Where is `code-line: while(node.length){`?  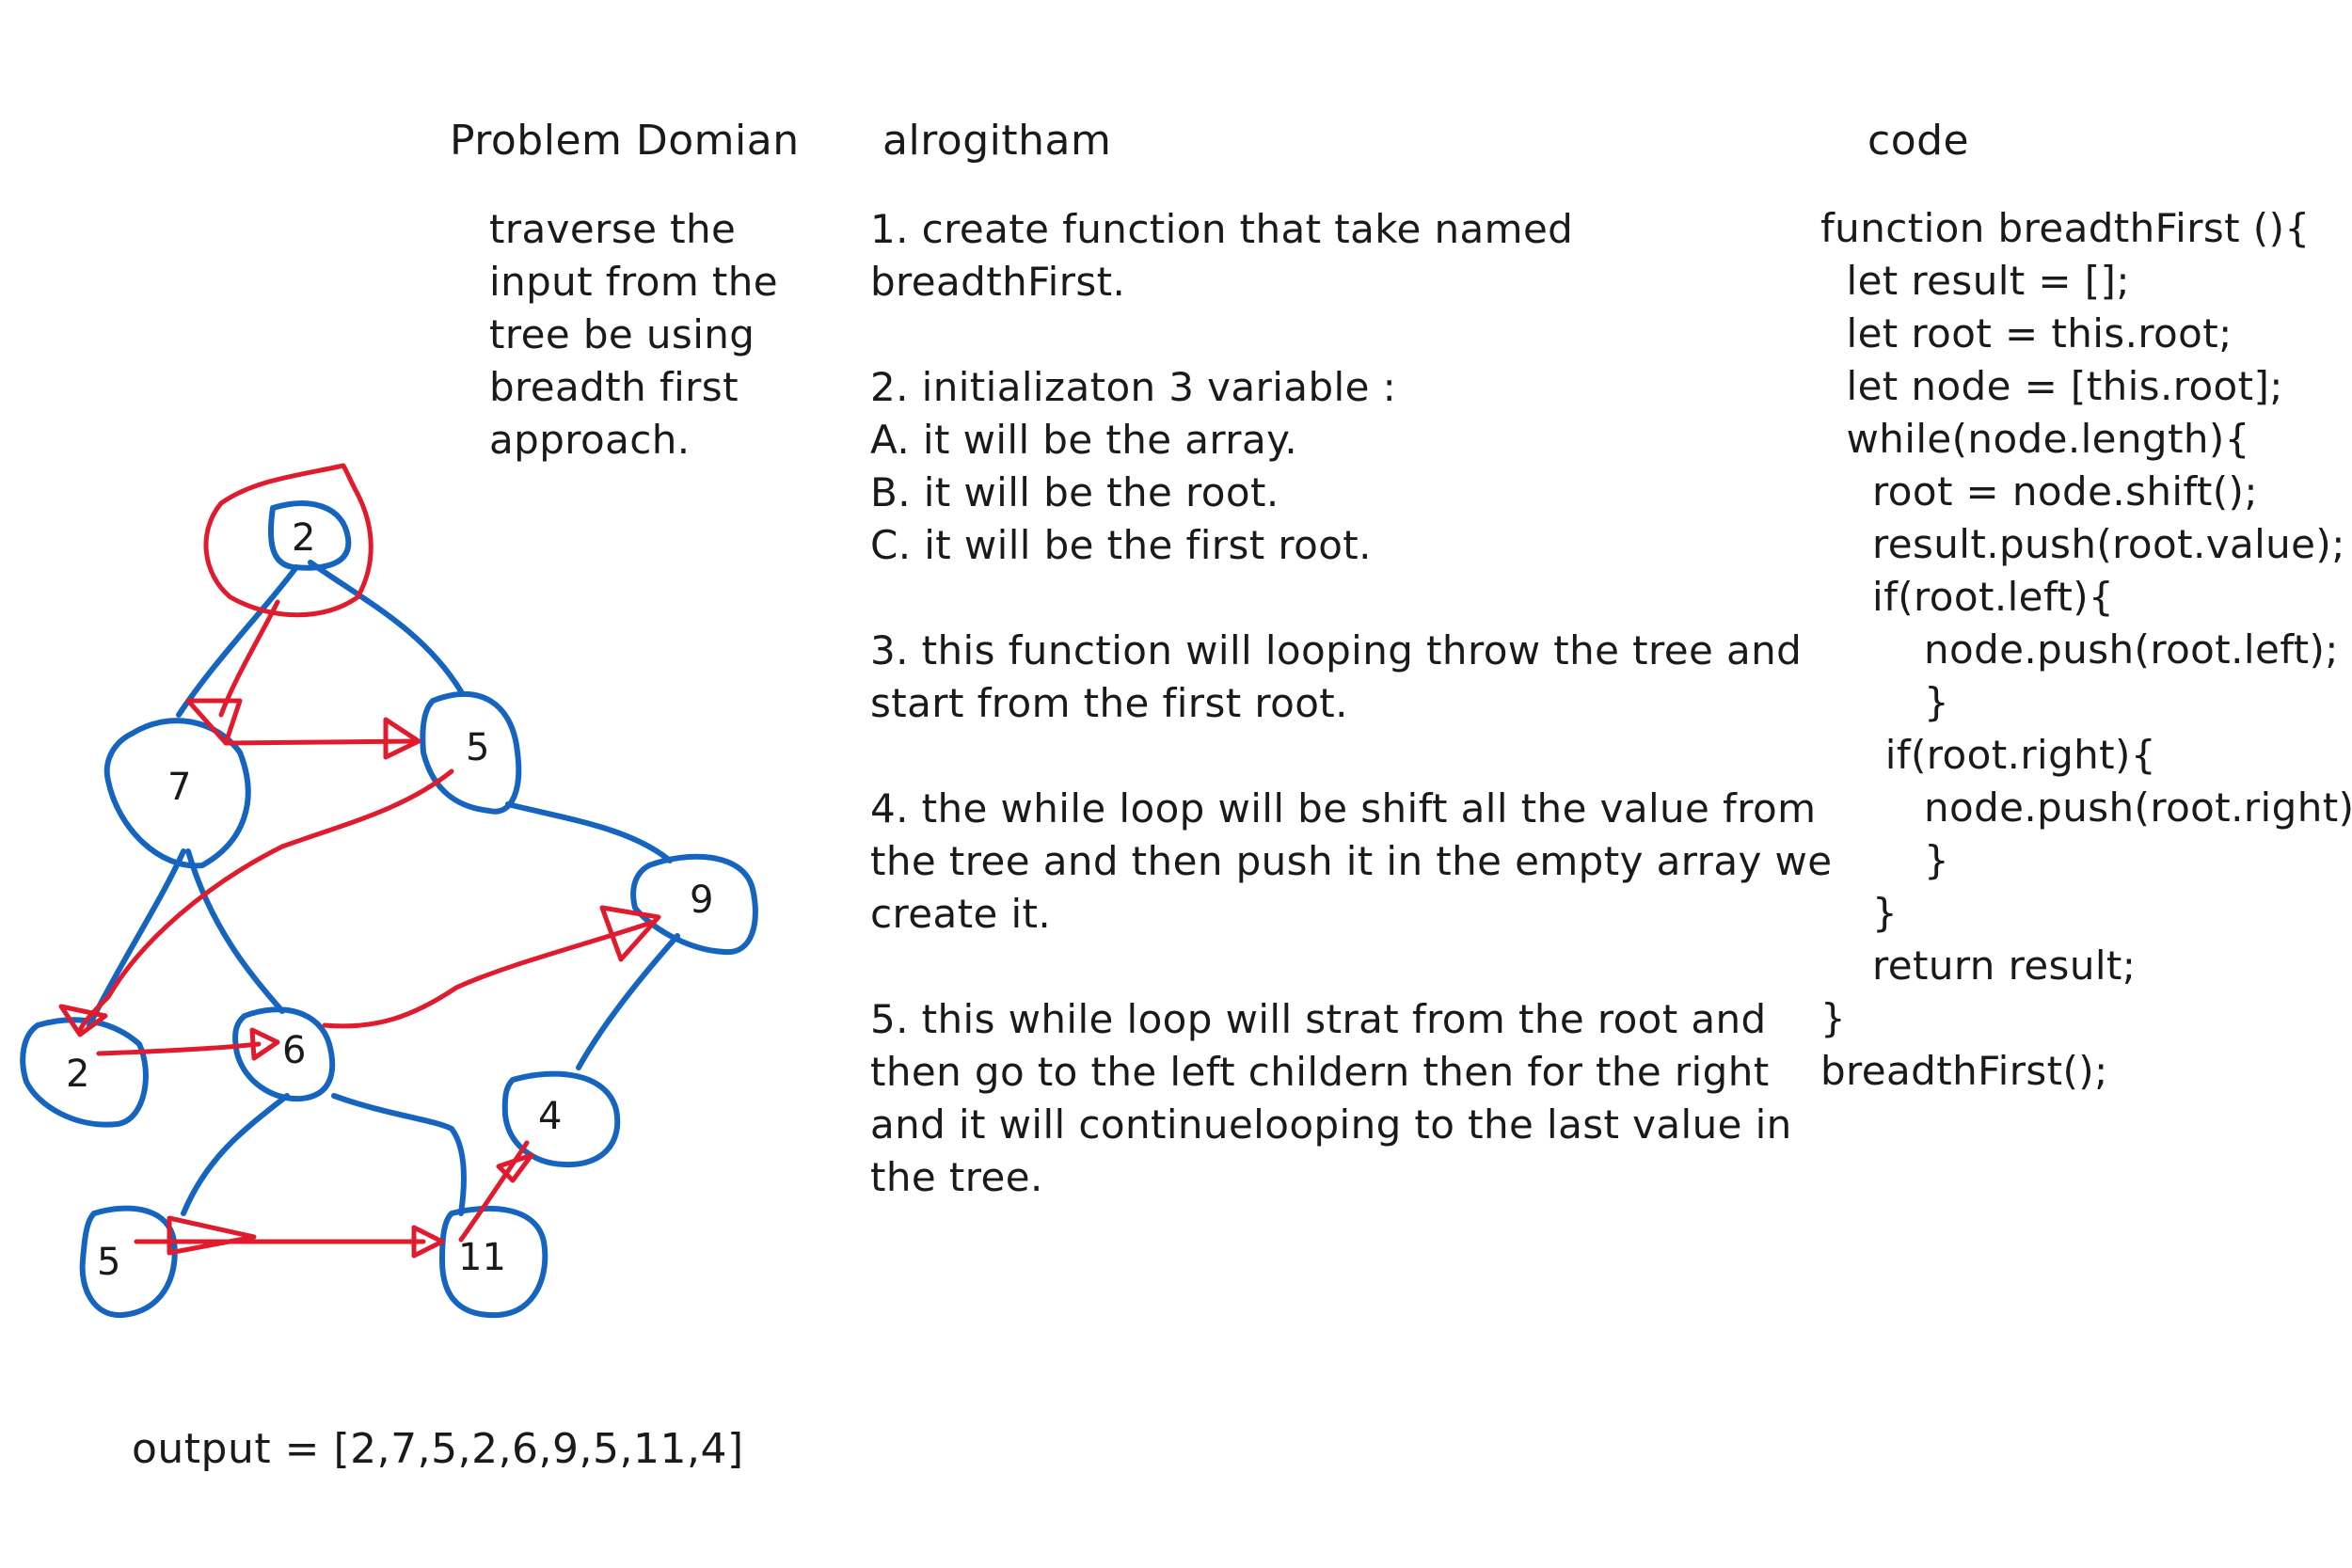 code-line: while(node.length){ is located at coordinates (2035, 439).